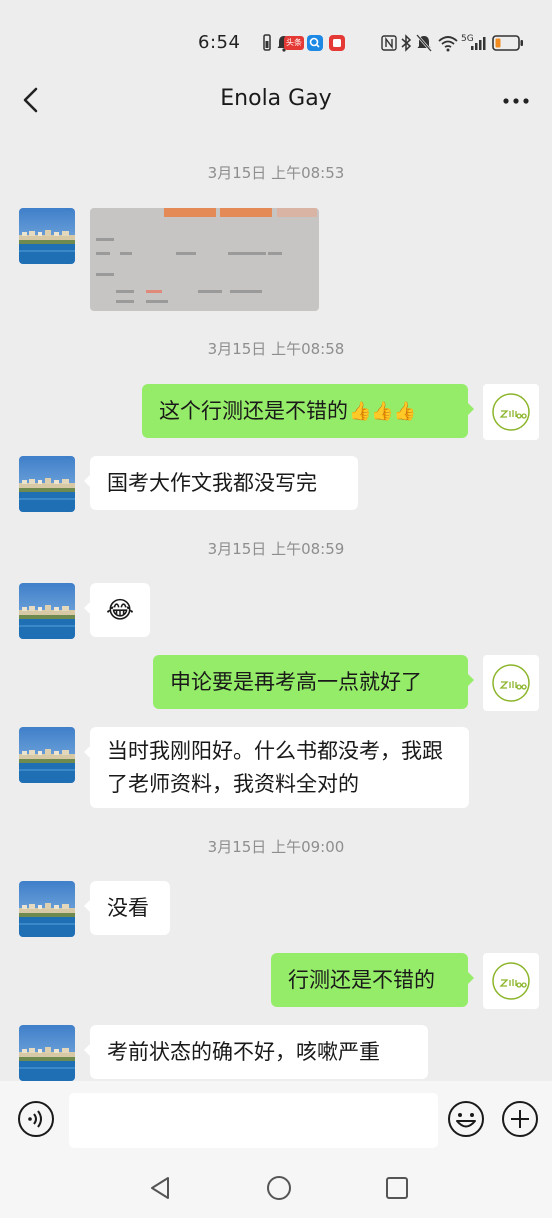 The width and height of the screenshot is (552, 1218). I want to click on nav-home-button, so click(279, 1188).